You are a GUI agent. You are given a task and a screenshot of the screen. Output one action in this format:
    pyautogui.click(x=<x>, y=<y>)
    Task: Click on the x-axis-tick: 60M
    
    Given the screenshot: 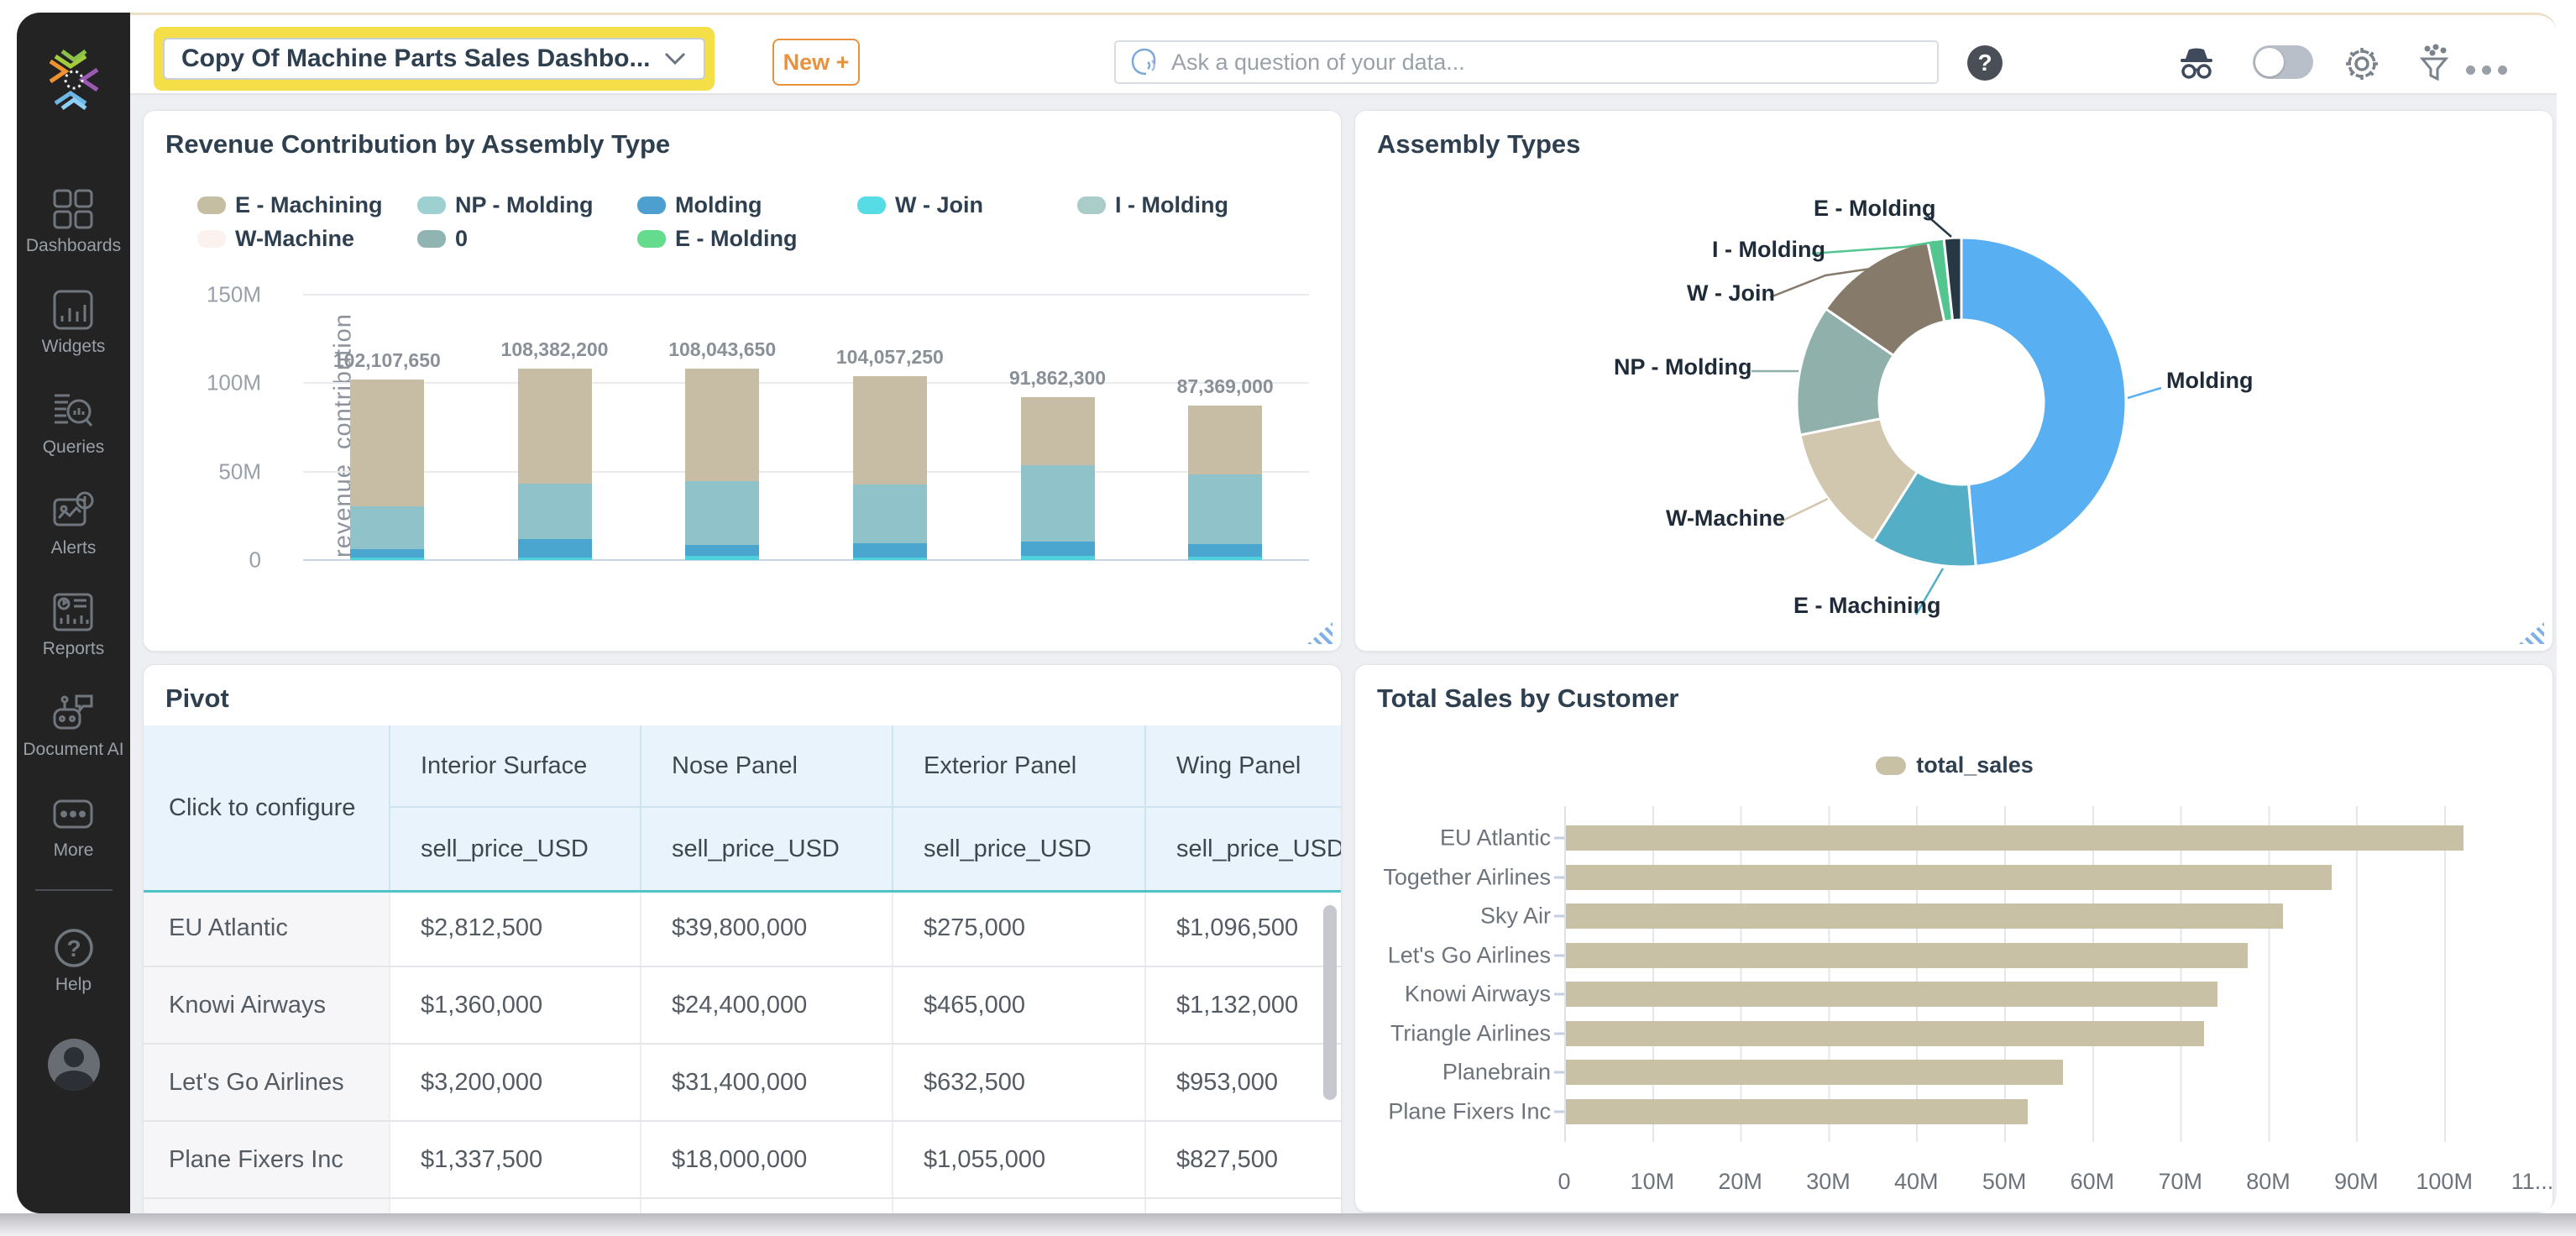 What is the action you would take?
    pyautogui.click(x=2093, y=1182)
    